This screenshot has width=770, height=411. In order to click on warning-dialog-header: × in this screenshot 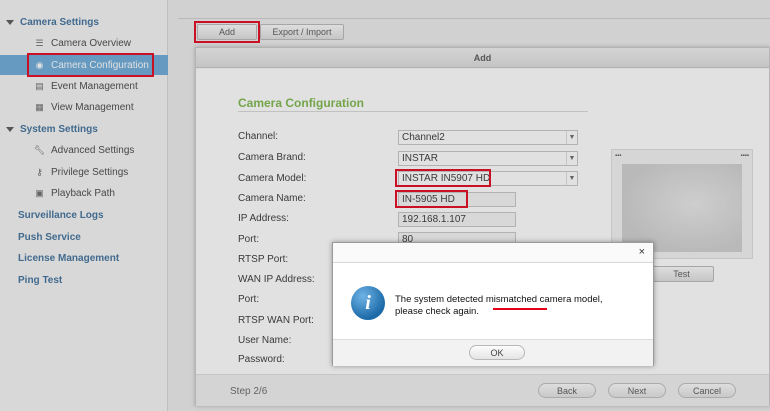, I will do `click(493, 253)`.